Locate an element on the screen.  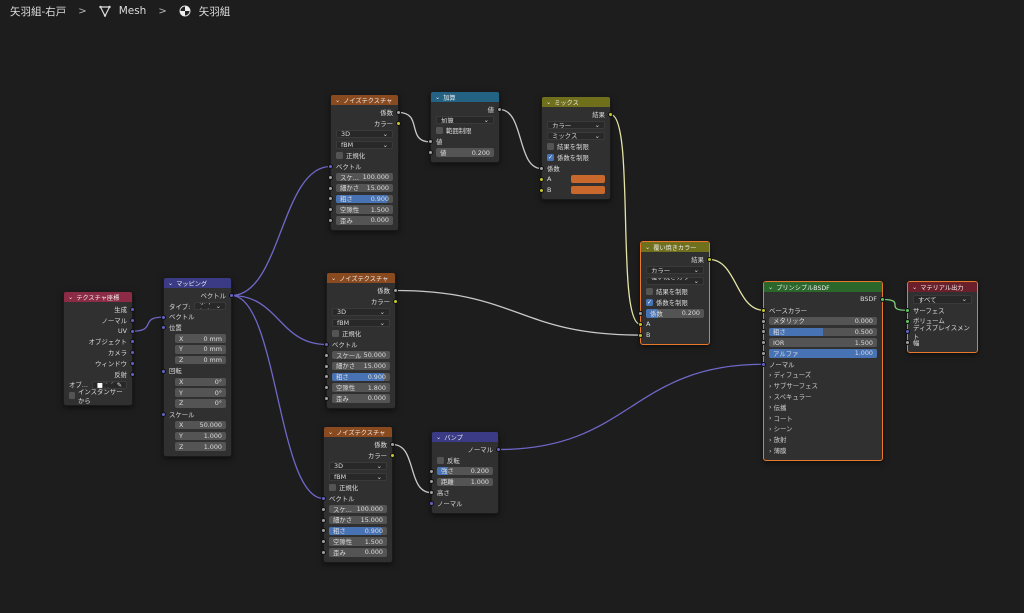
dropdown: 覆い焼きカラー⌄ is located at coordinates (675, 281).